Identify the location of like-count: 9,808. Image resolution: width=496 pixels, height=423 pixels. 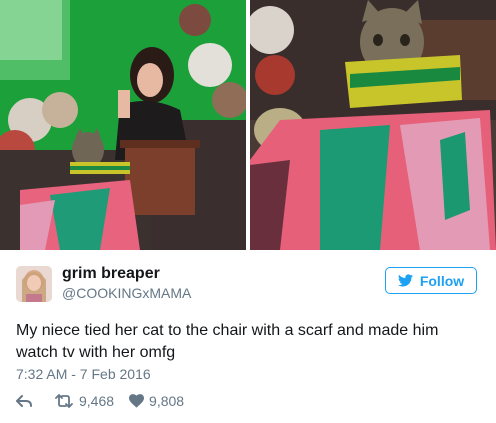
(167, 401).